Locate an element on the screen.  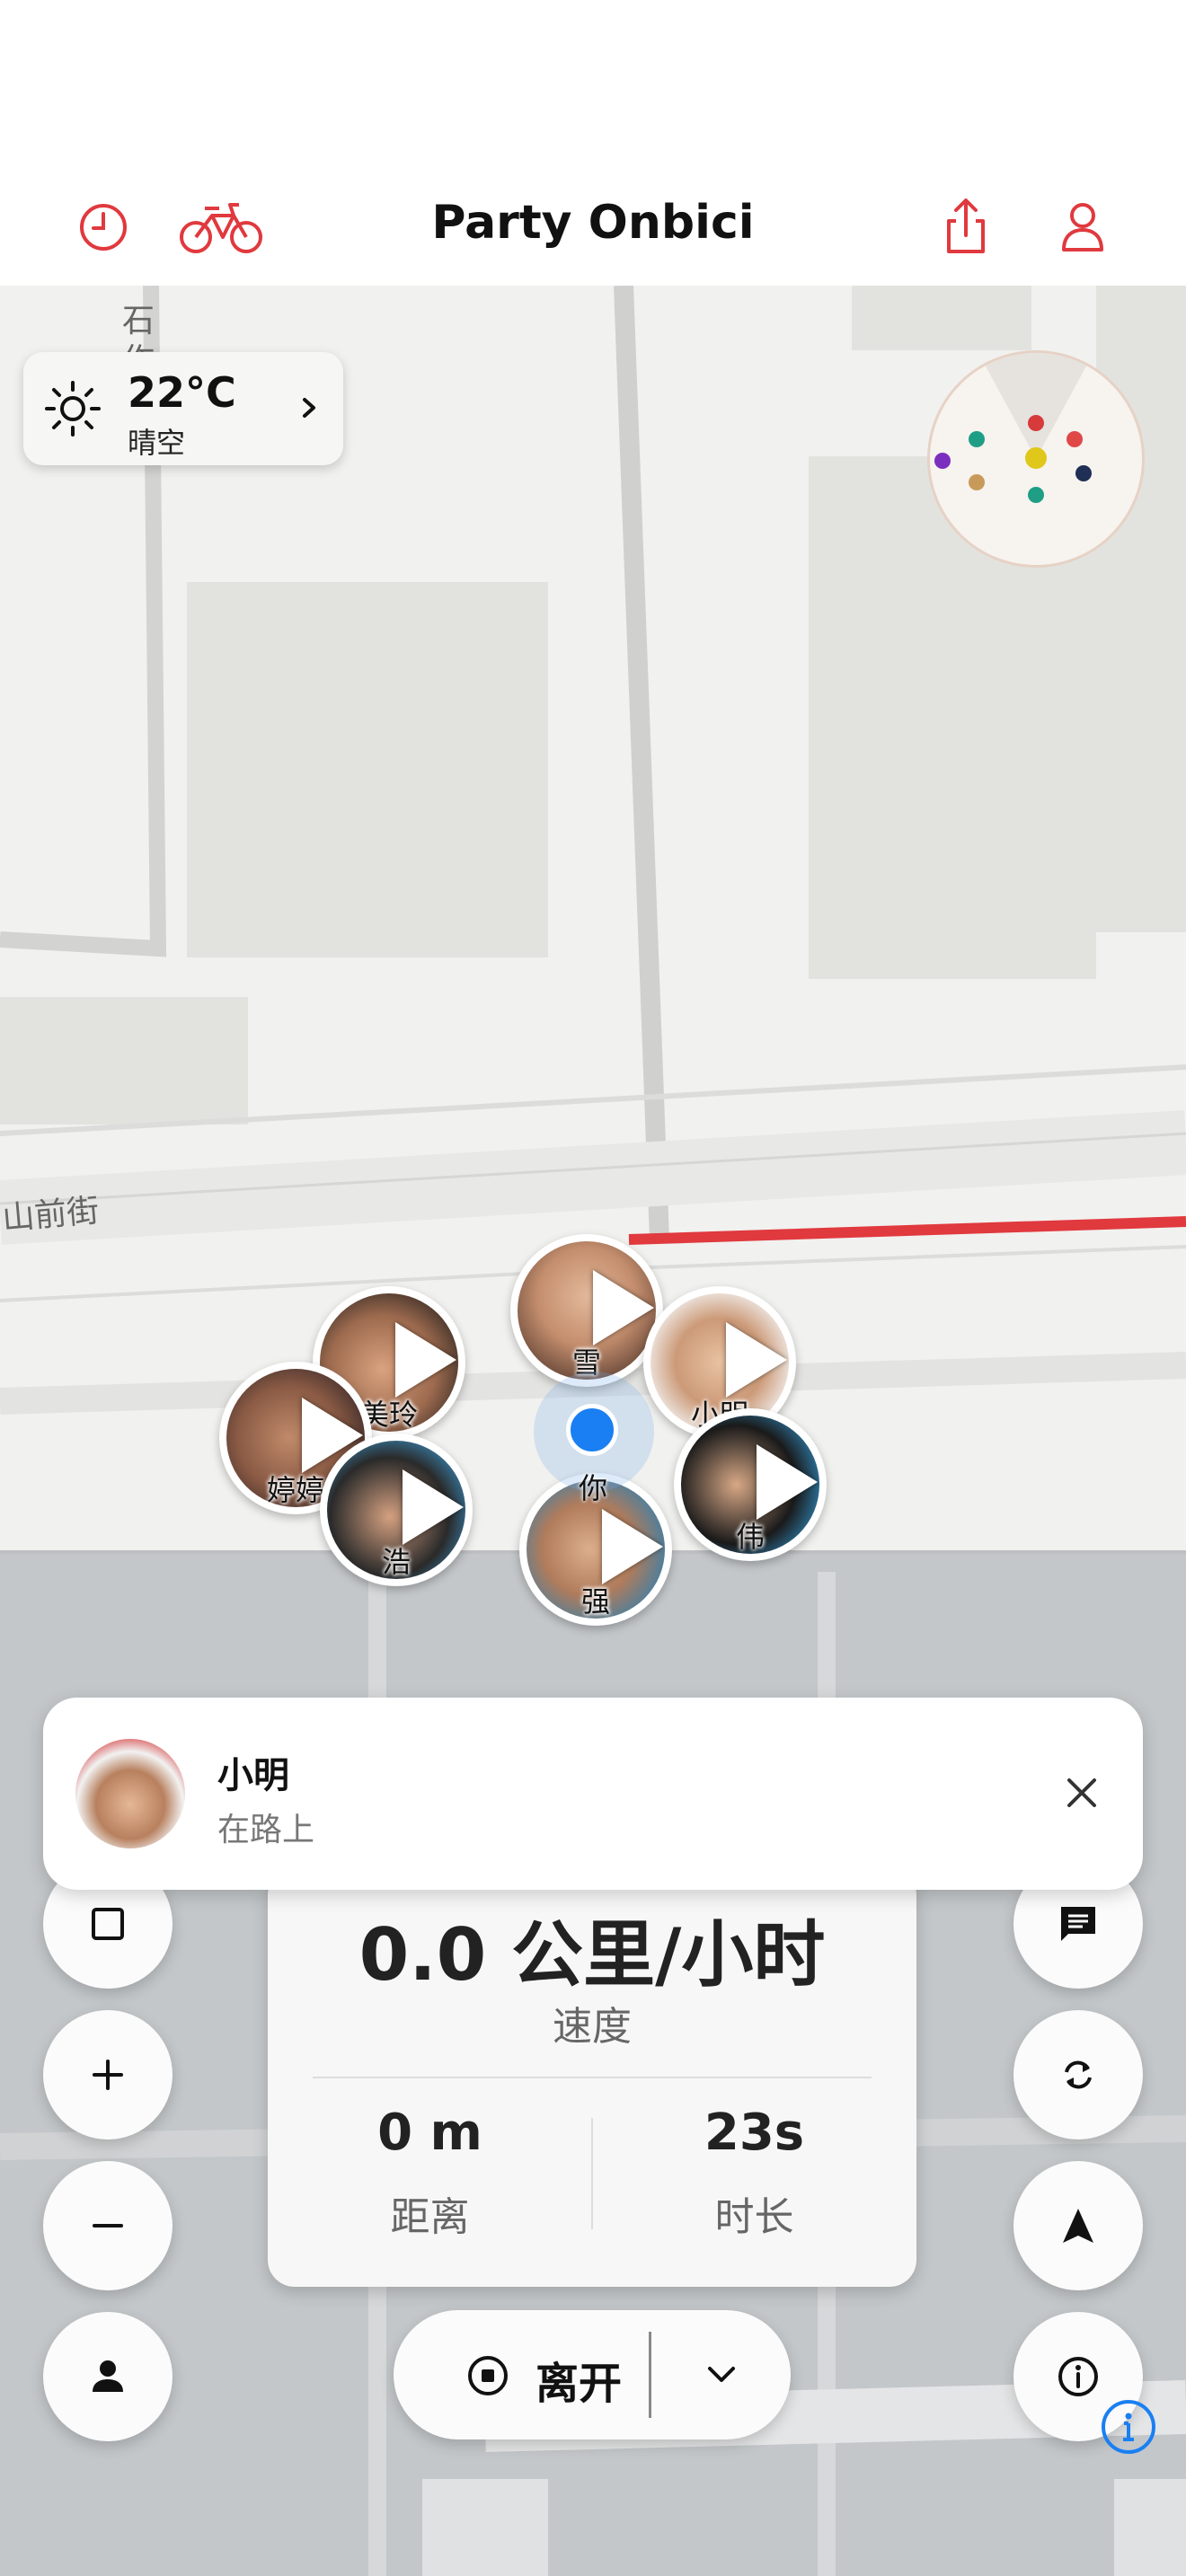
close-icon is located at coordinates (1081, 1792).